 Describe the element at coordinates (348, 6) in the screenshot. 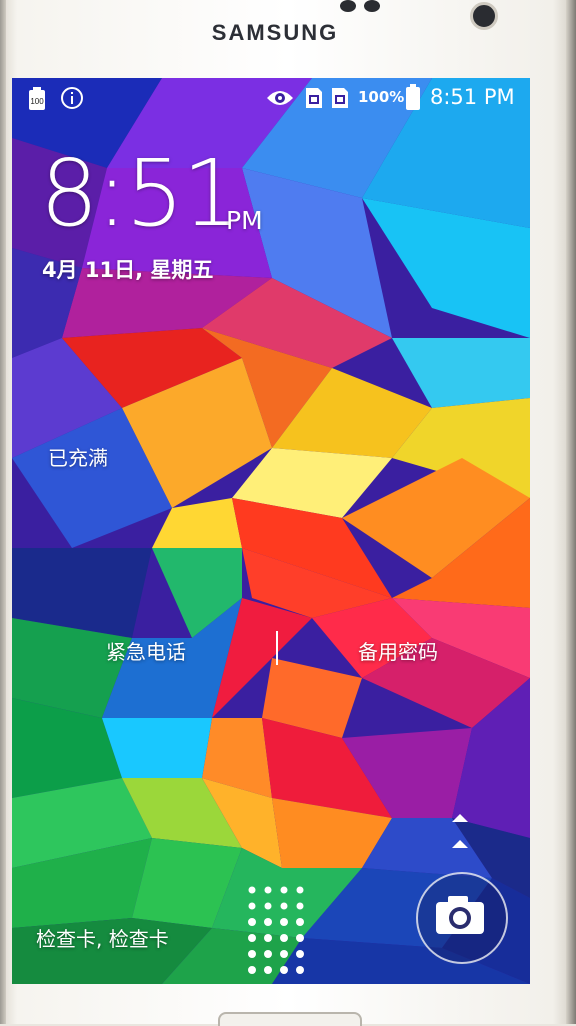

I see `proximity-sensor` at that location.